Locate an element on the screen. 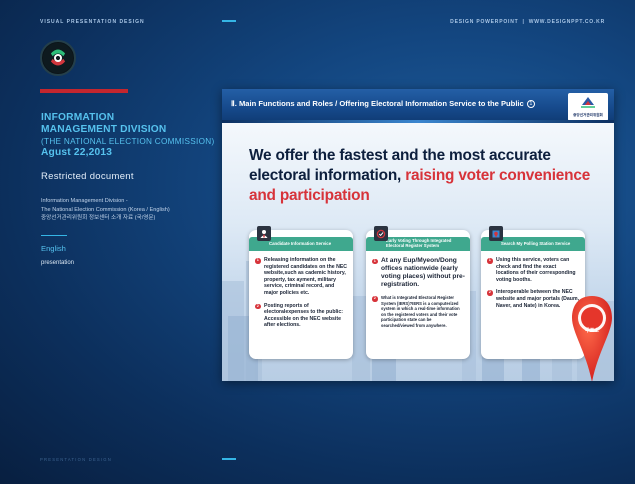 Image resolution: width=635 pixels, height=484 pixels. logo-icon is located at coordinates (58, 58).